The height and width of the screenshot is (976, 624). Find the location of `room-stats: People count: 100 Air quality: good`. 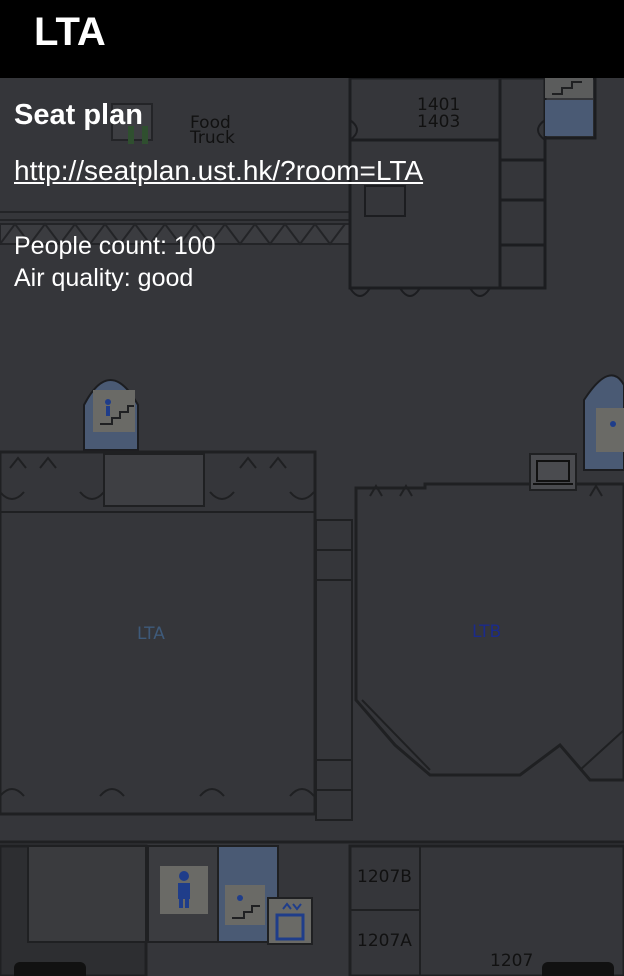

room-stats: People count: 100 Air quality: good is located at coordinates (294, 262).